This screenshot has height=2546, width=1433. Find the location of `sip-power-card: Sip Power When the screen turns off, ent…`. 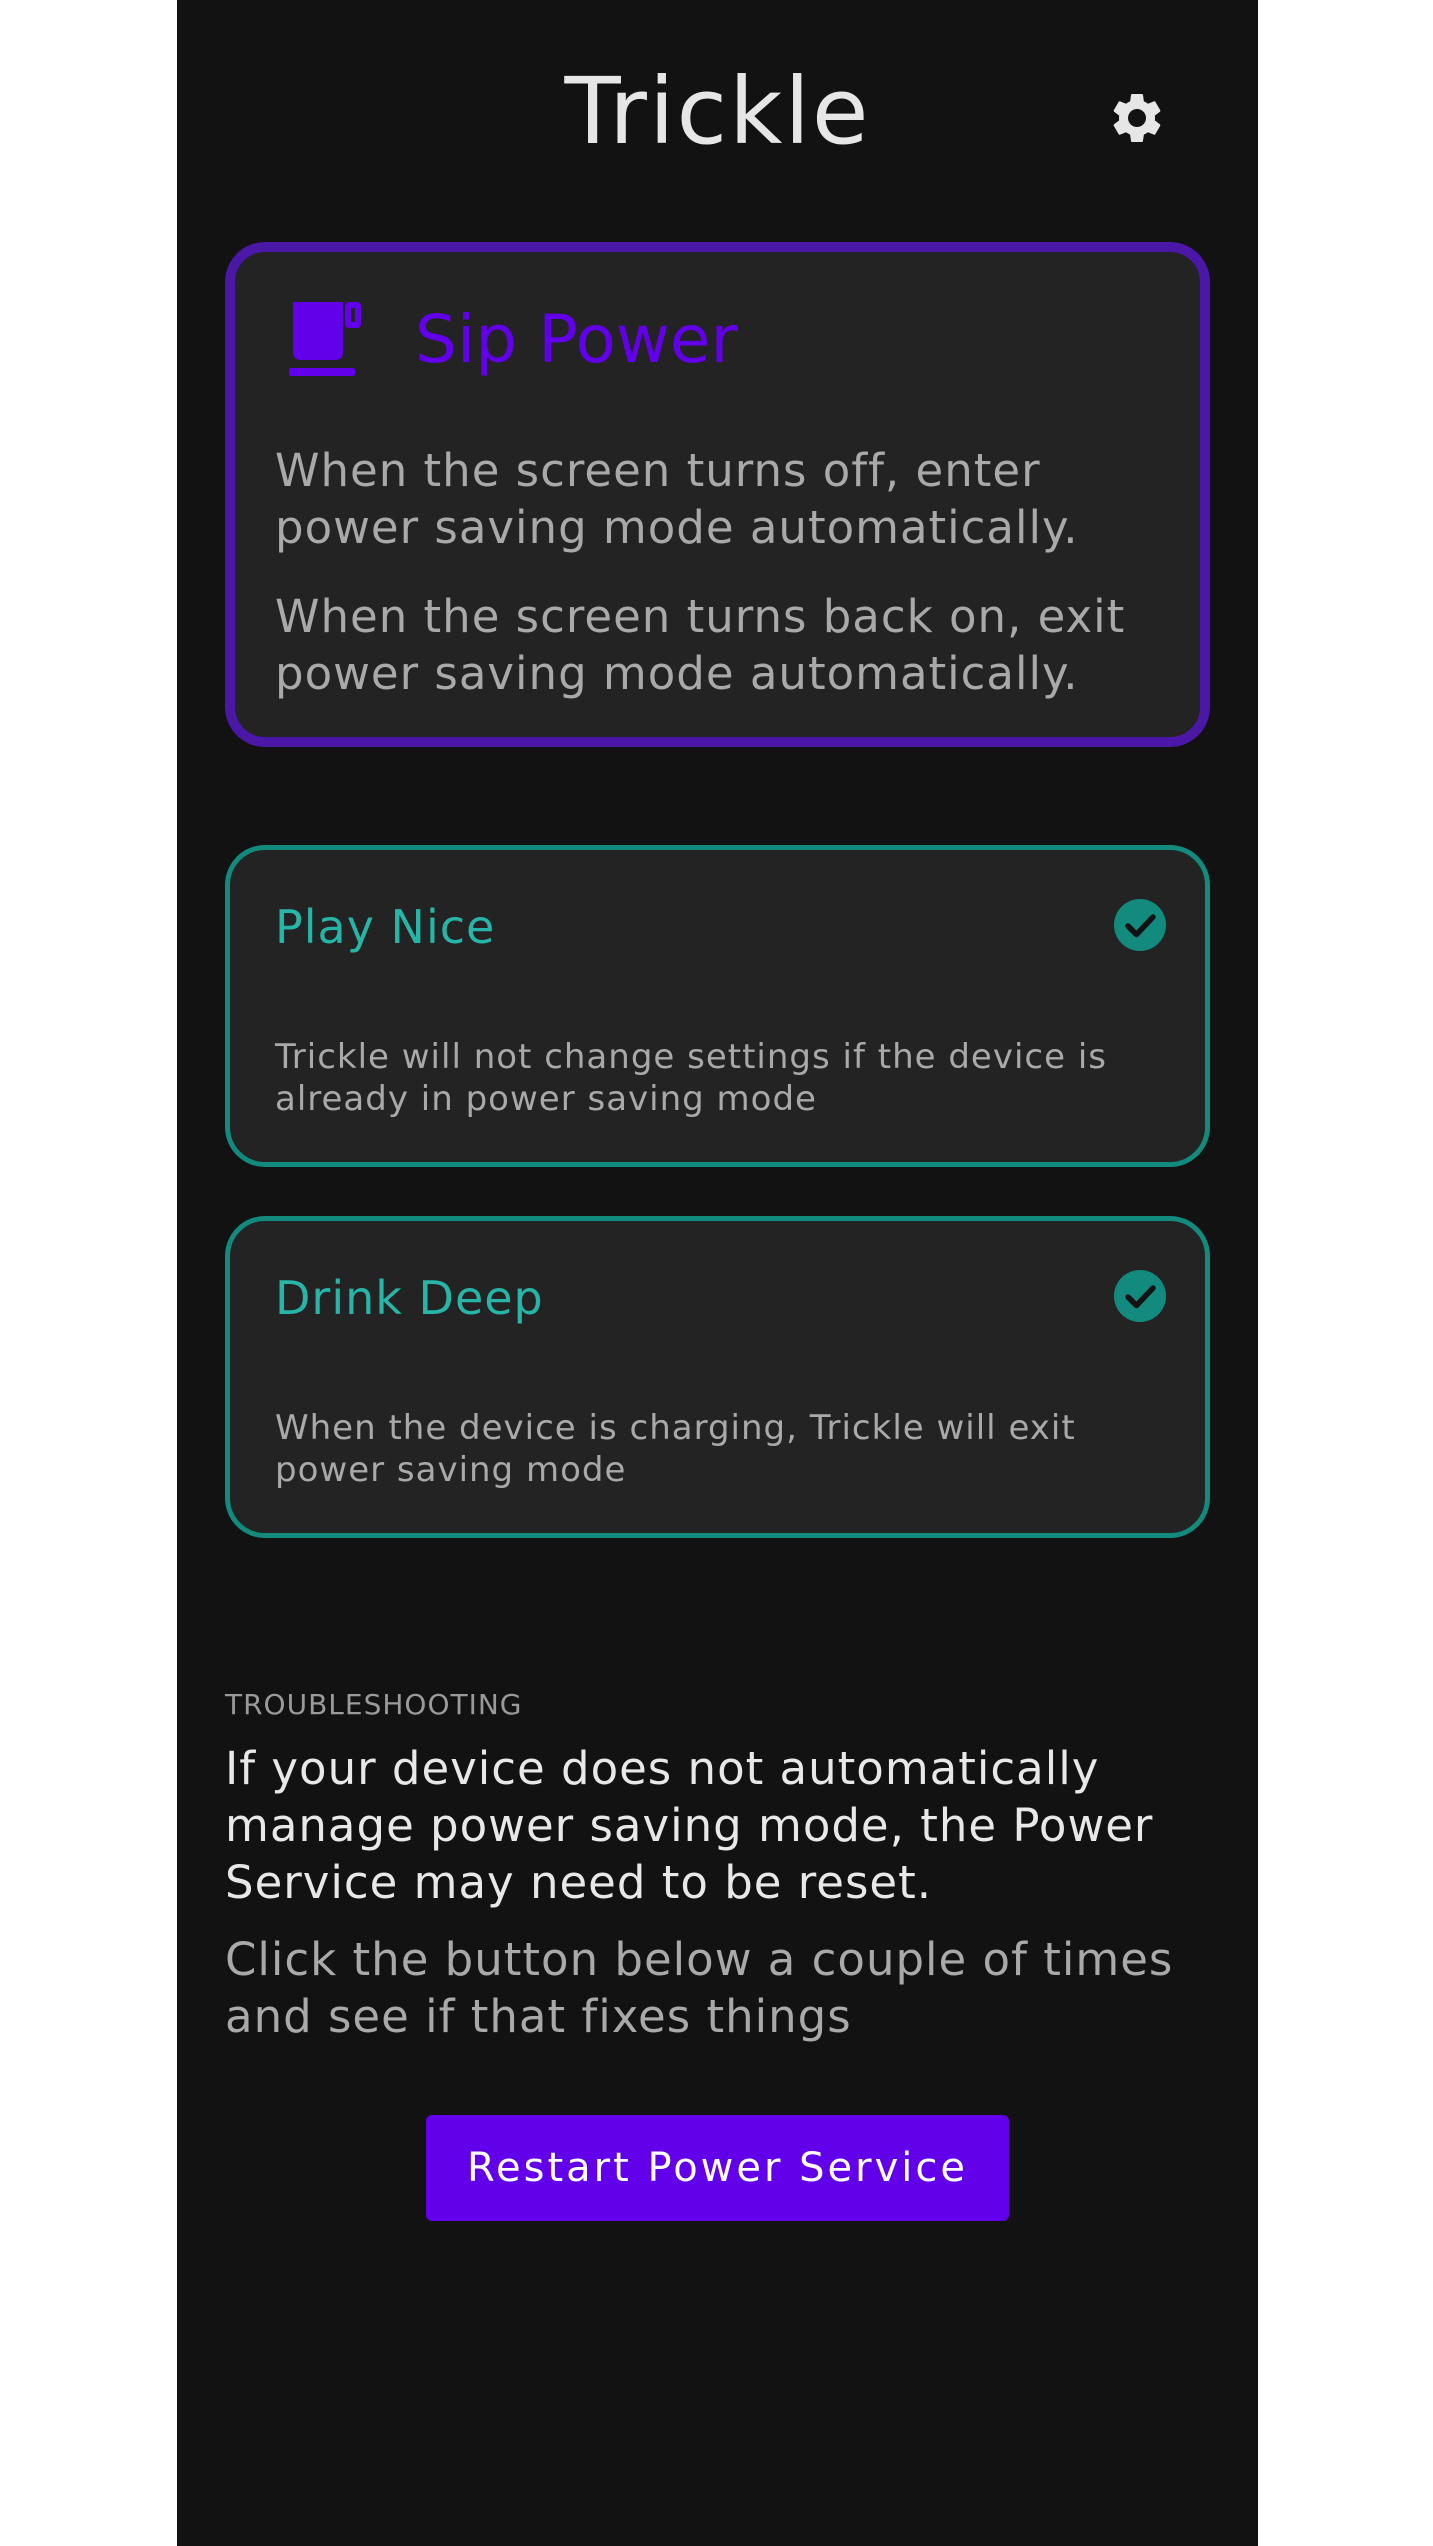

sip-power-card: Sip Power When the screen turns off, ent… is located at coordinates (717, 494).